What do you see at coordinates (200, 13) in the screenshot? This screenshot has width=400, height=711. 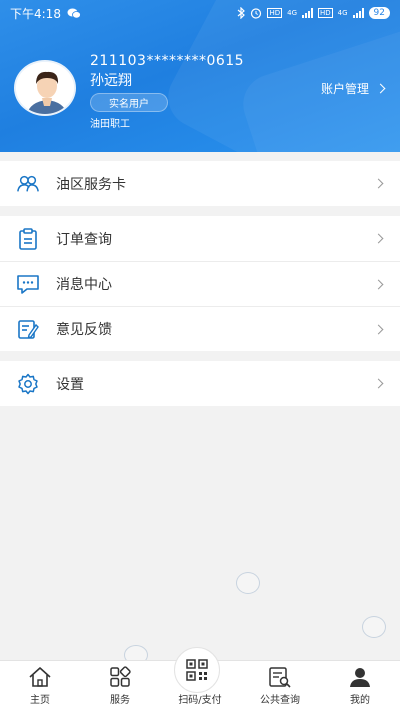 I see `status-bar: 下午4:18 HD 4G HD 4G 92` at bounding box center [200, 13].